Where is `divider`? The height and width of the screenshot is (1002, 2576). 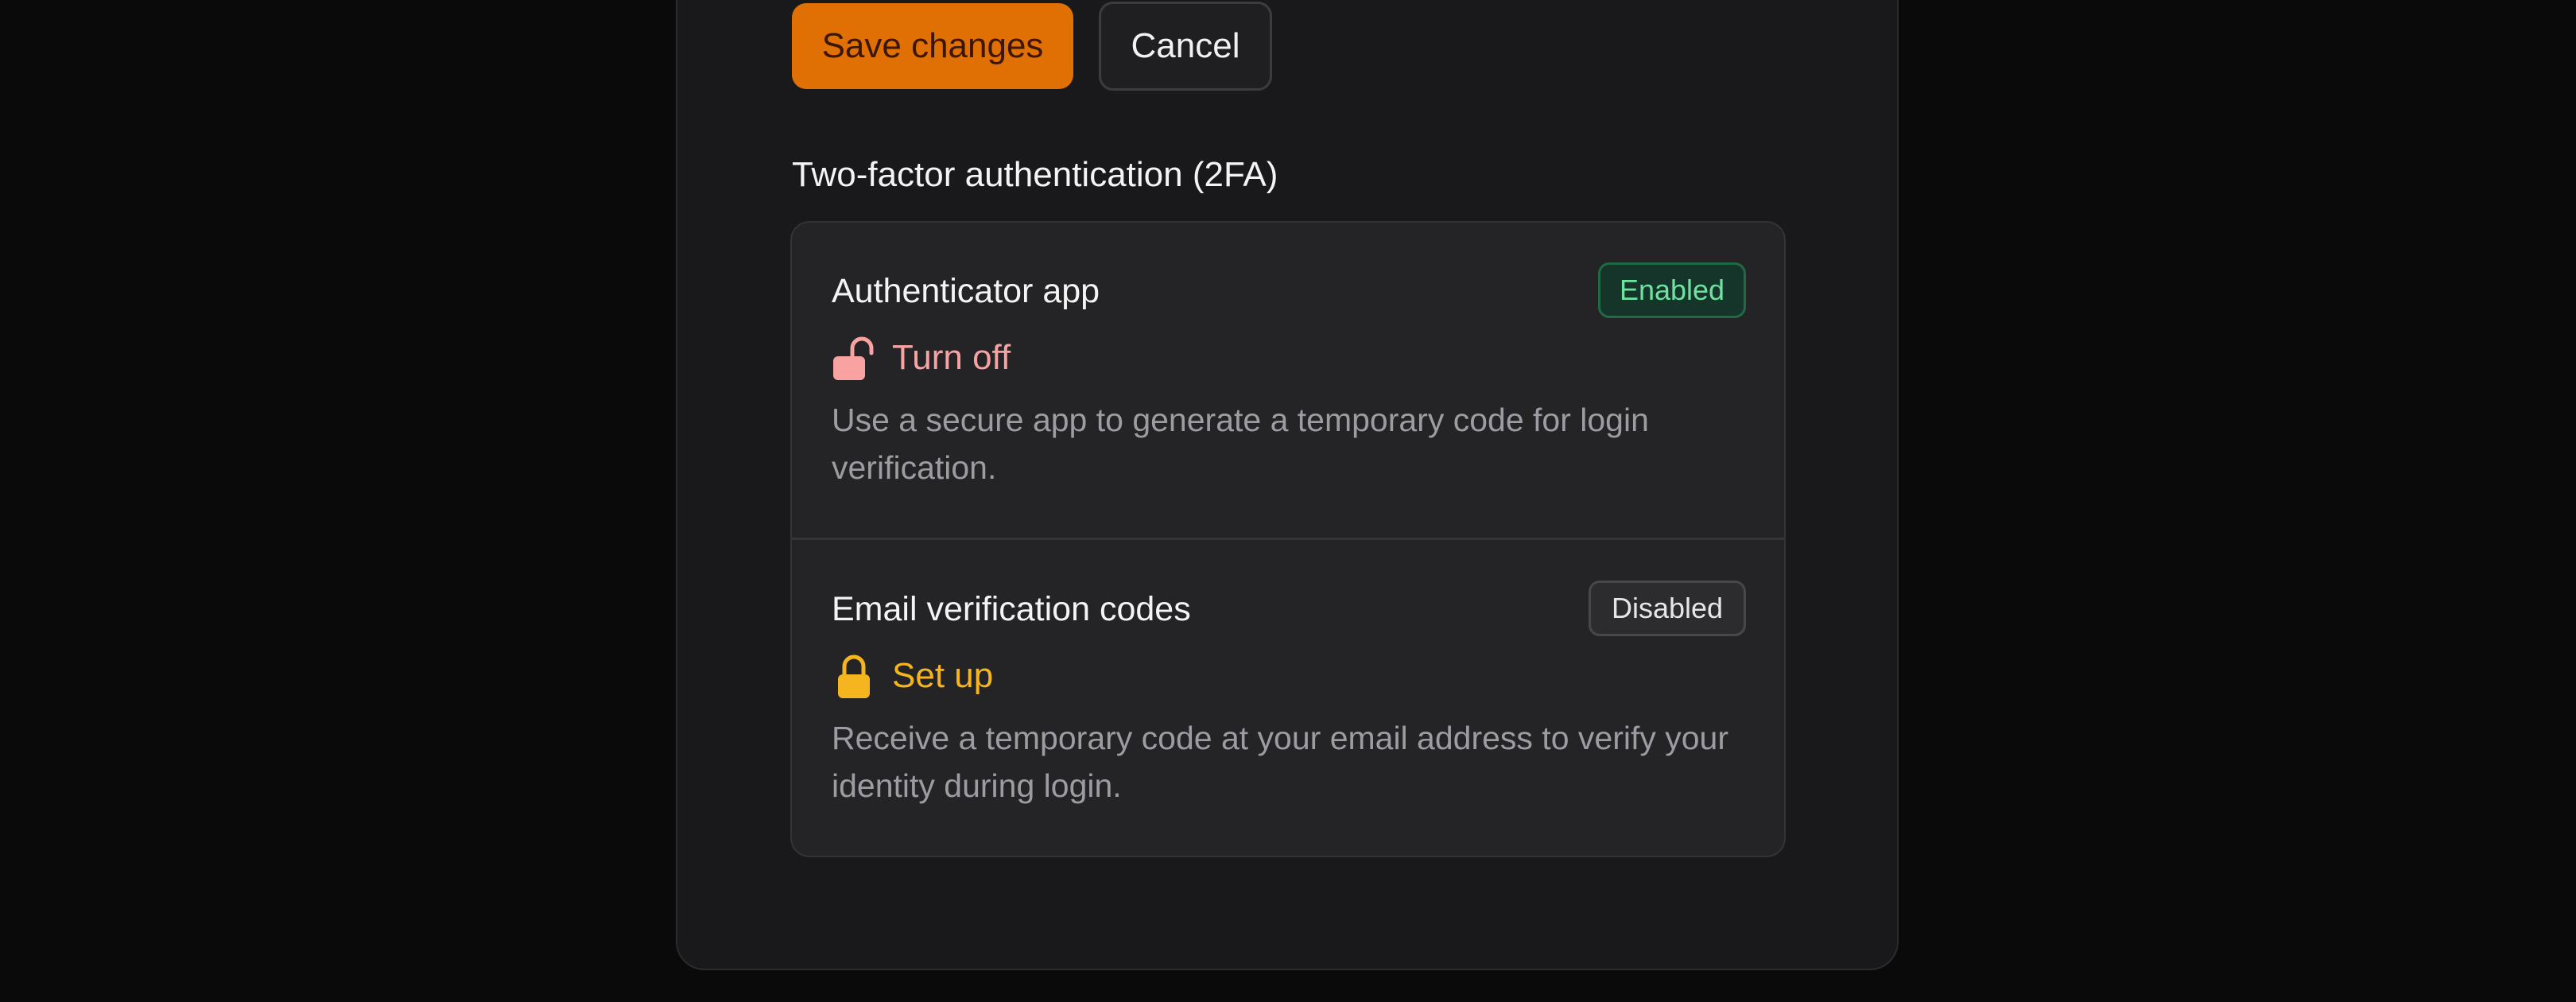 divider is located at coordinates (1288, 539).